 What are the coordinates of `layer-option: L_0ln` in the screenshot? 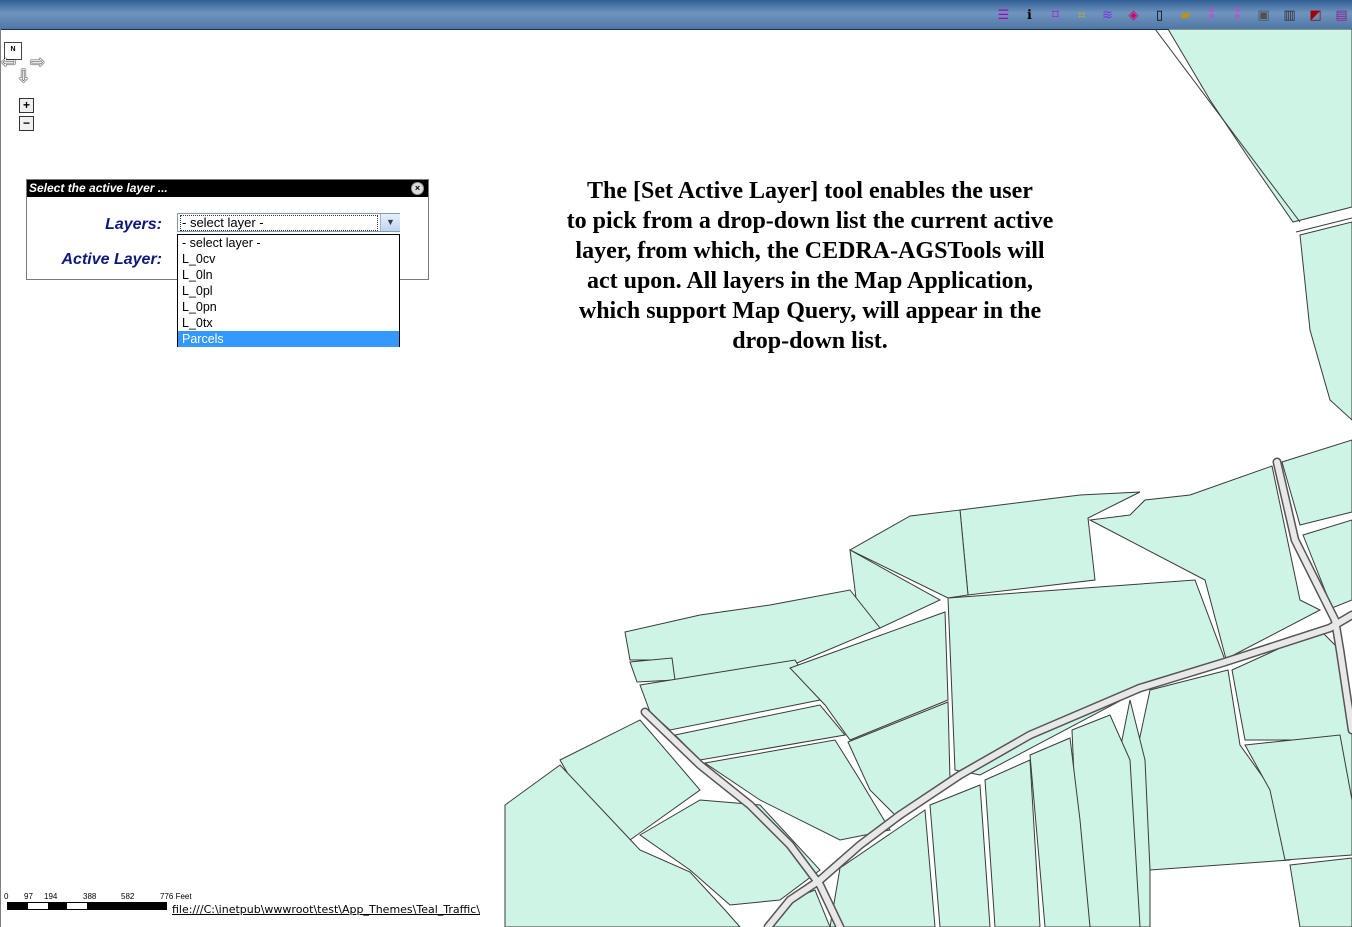 It's located at (288, 275).